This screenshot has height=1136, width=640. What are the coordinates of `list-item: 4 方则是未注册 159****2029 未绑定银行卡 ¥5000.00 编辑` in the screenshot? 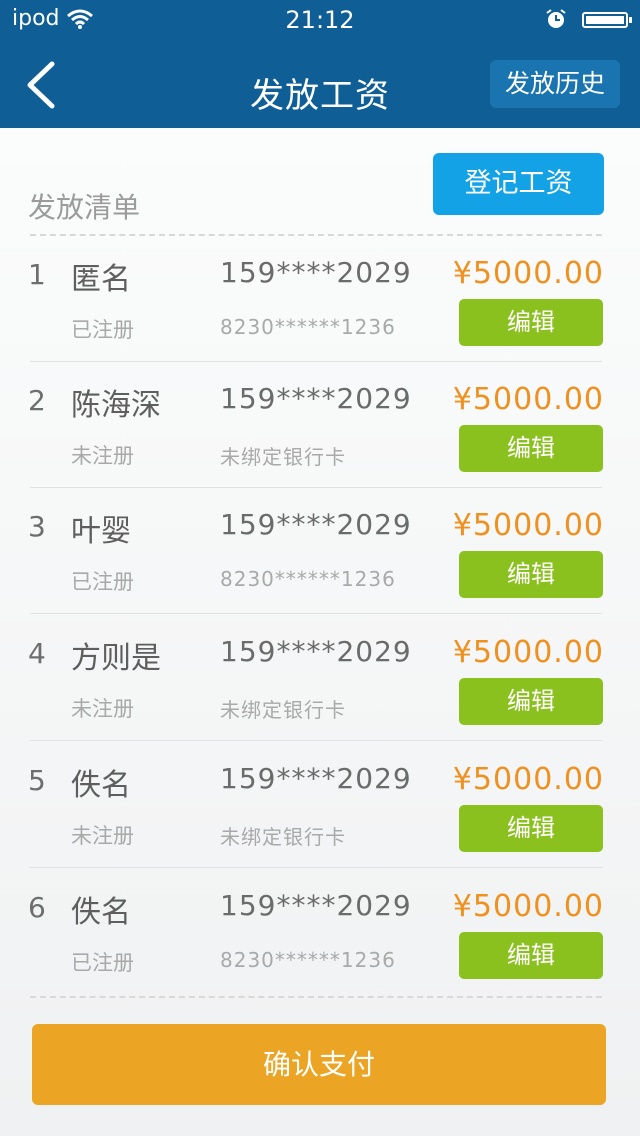 It's located at (320, 678).